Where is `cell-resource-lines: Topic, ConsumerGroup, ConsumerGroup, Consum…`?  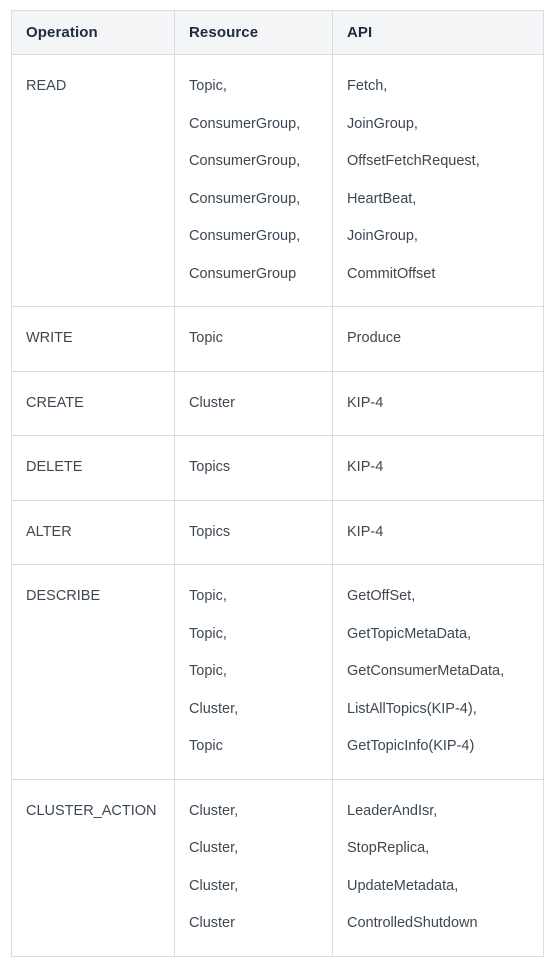 cell-resource-lines: Topic, ConsumerGroup, ConsumerGroup, Consum… is located at coordinates (260, 180).